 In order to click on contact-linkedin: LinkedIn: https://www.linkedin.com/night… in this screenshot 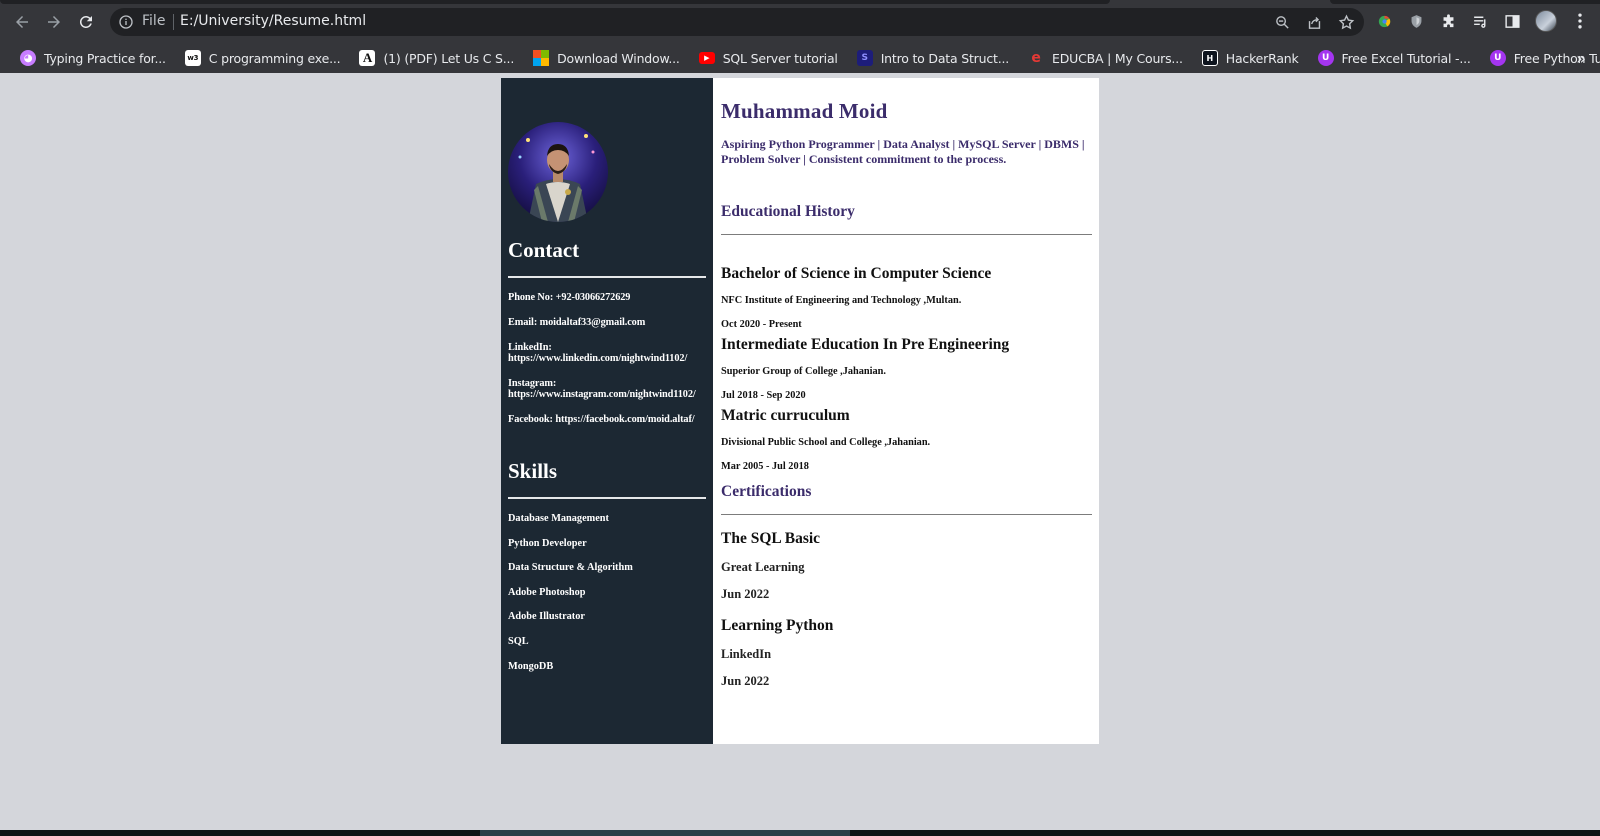, I will do `click(607, 353)`.